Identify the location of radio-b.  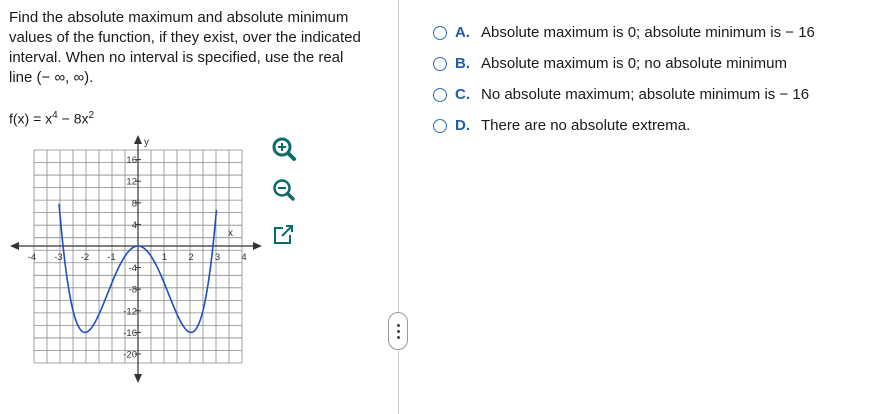
(440, 63).